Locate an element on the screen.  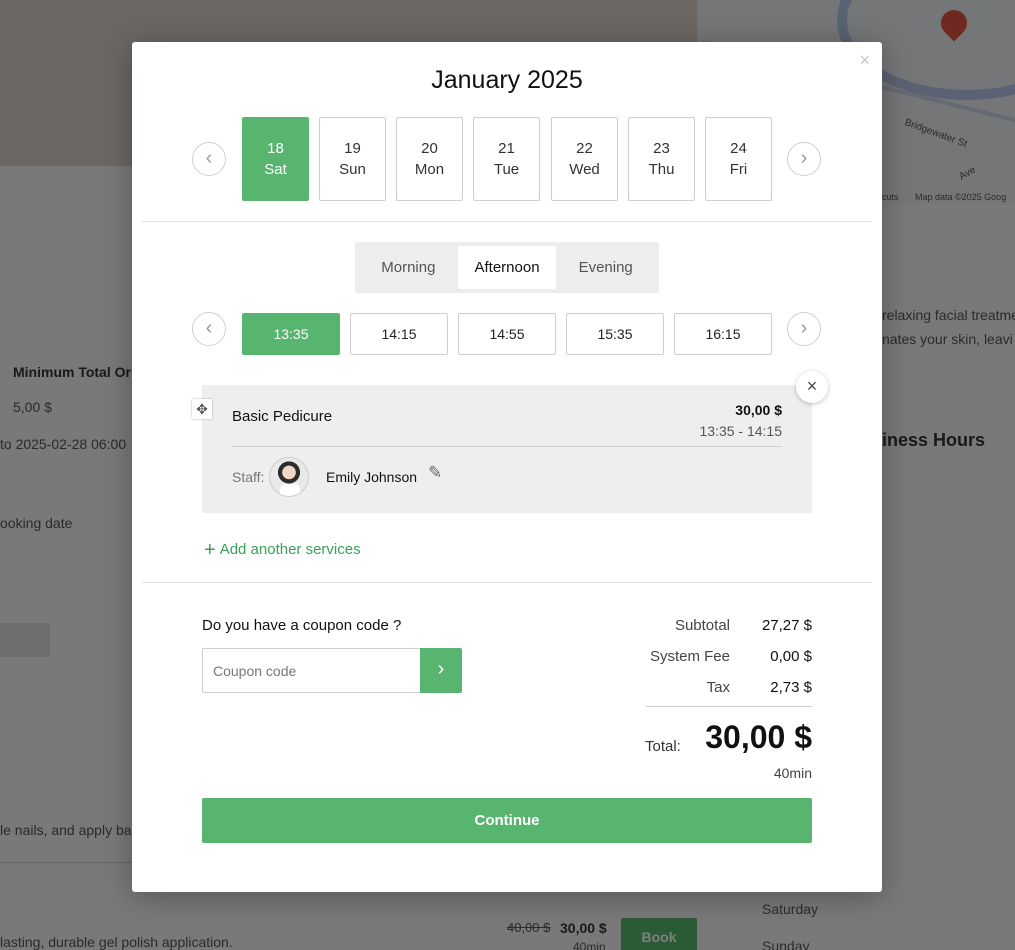
day-24: 24 Fri is located at coordinates (738, 159).